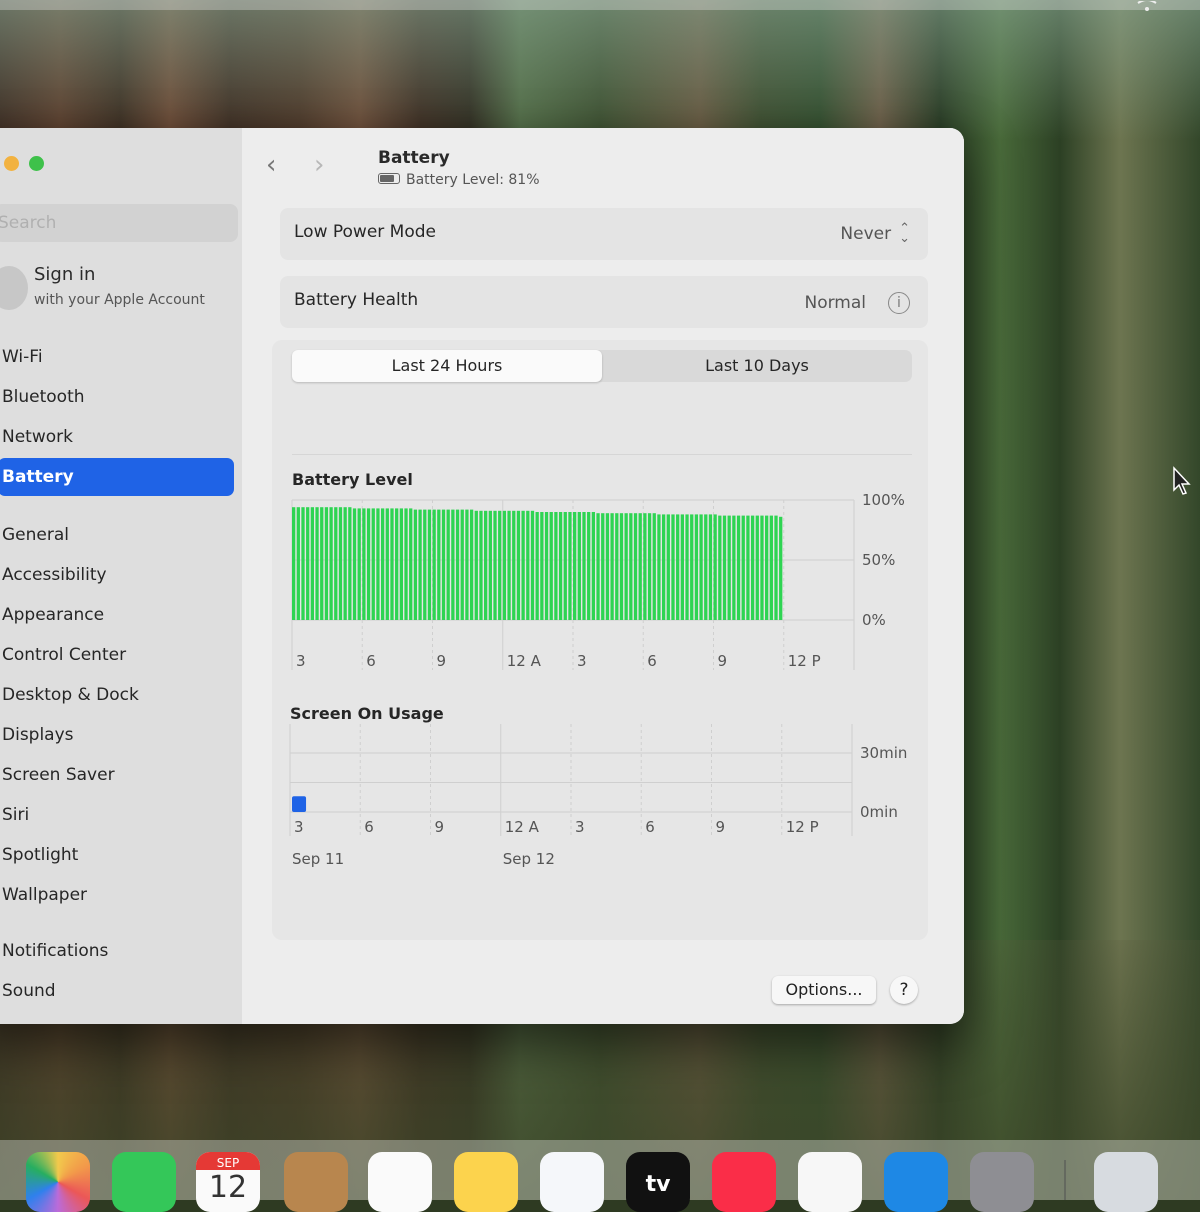  What do you see at coordinates (319, 165) in the screenshot?
I see `forward-chevron-icon: ›` at bounding box center [319, 165].